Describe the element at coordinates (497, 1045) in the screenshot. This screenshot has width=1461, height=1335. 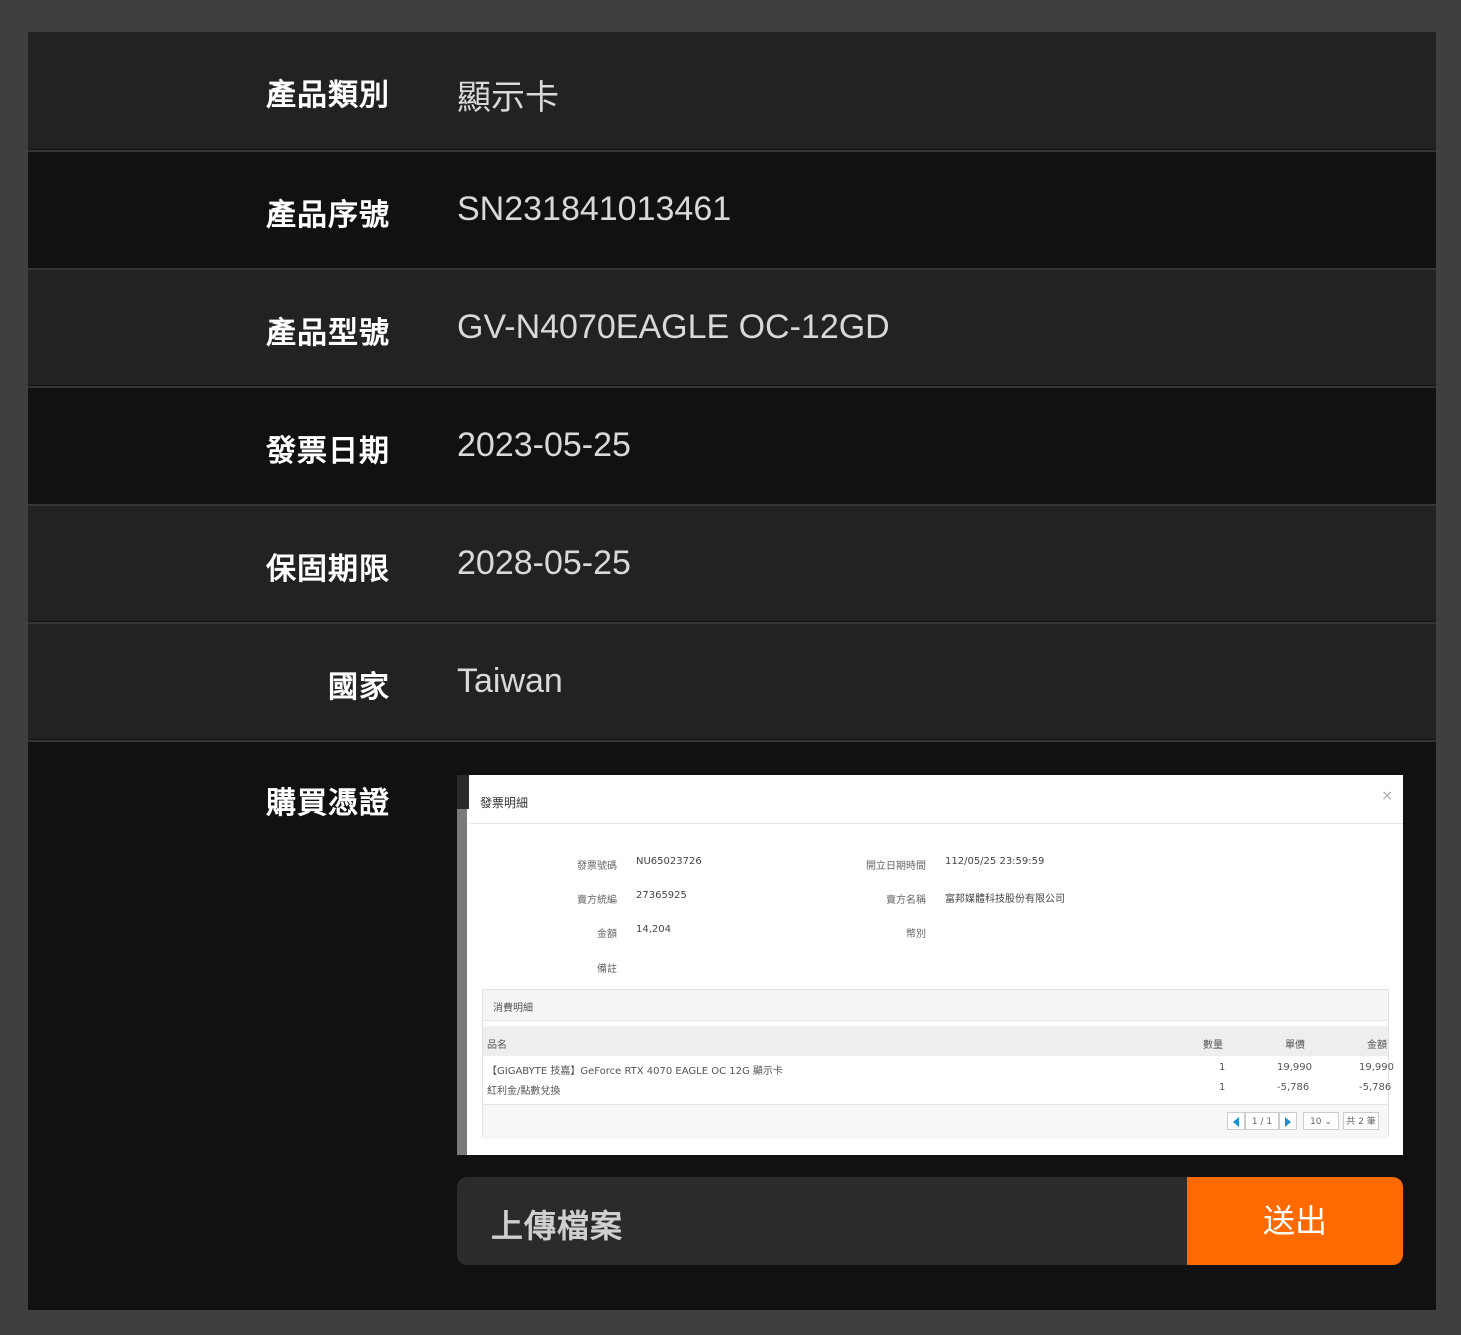
I see `col-item-name: 品名` at that location.